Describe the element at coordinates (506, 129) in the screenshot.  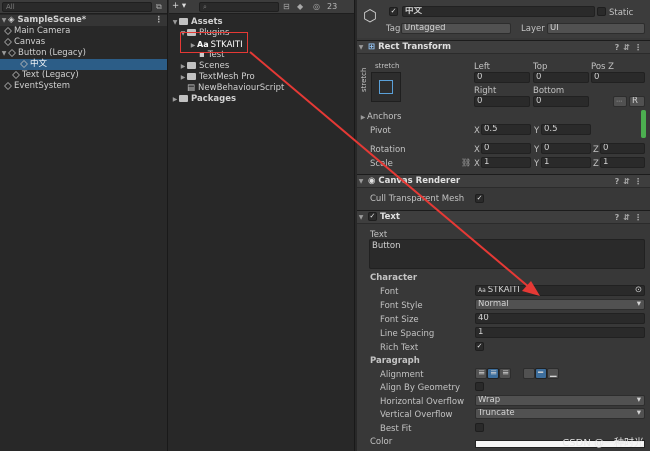
I see `pivot-x-input: 0.5` at that location.